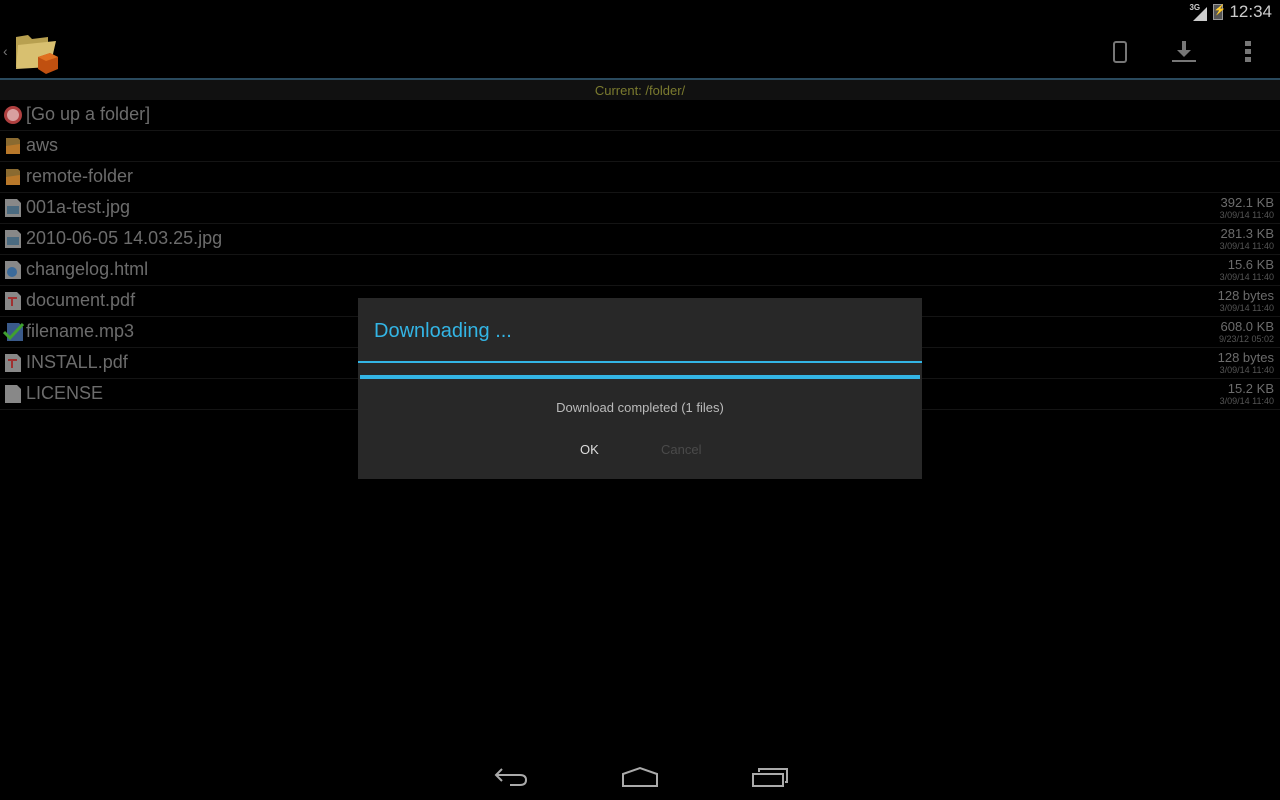 Image resolution: width=1280 pixels, height=800 pixels. Describe the element at coordinates (13, 394) in the screenshot. I see `generic-file-icon` at that location.